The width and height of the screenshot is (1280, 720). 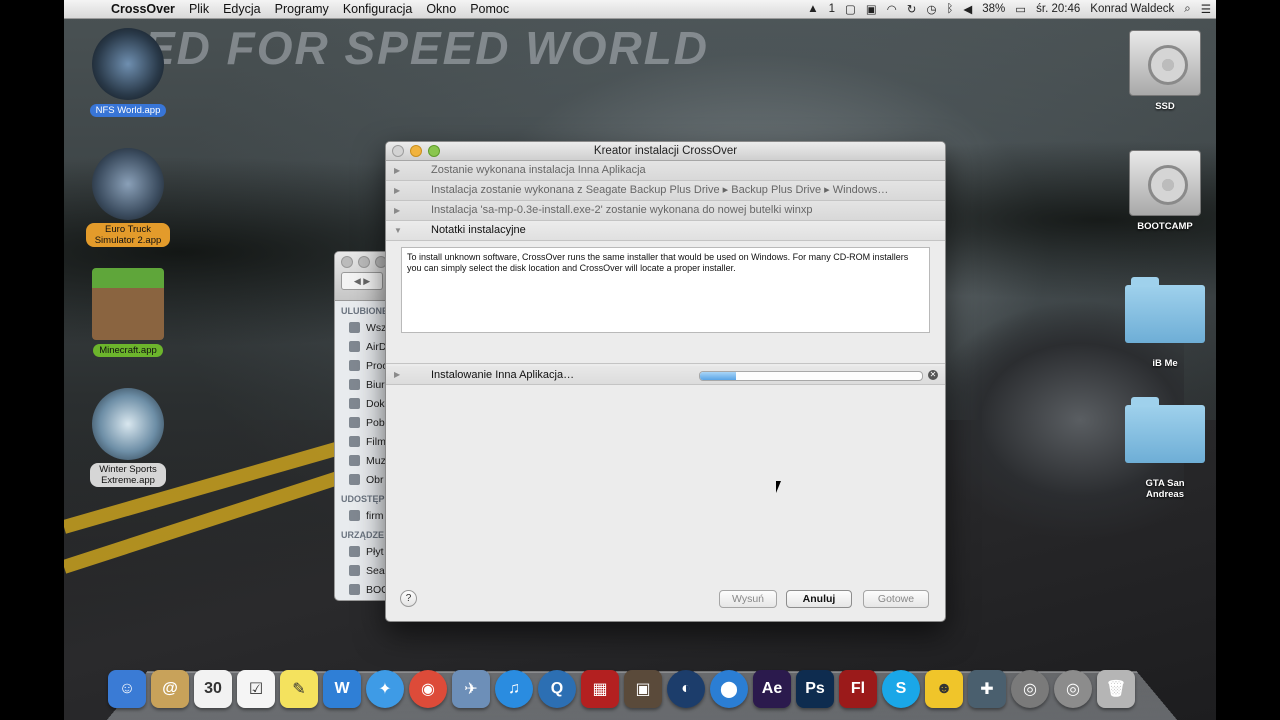 I want to click on dock-preview-icon: ✈, so click(x=471, y=689).